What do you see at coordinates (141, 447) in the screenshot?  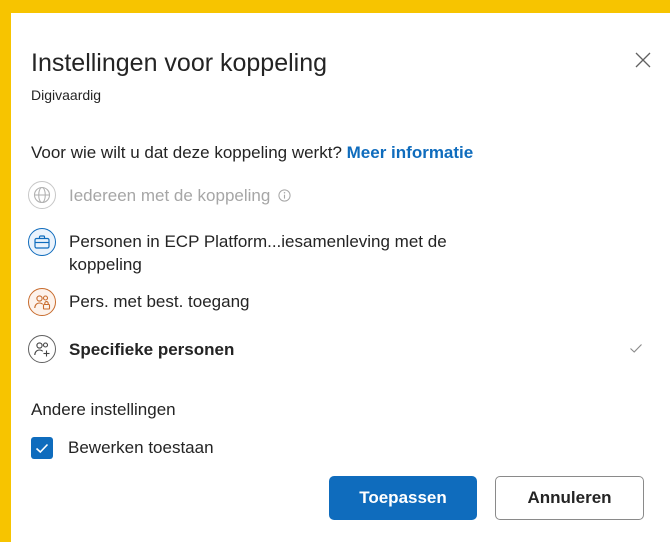 I see `allow-editing-label: Bewerken toestaan` at bounding box center [141, 447].